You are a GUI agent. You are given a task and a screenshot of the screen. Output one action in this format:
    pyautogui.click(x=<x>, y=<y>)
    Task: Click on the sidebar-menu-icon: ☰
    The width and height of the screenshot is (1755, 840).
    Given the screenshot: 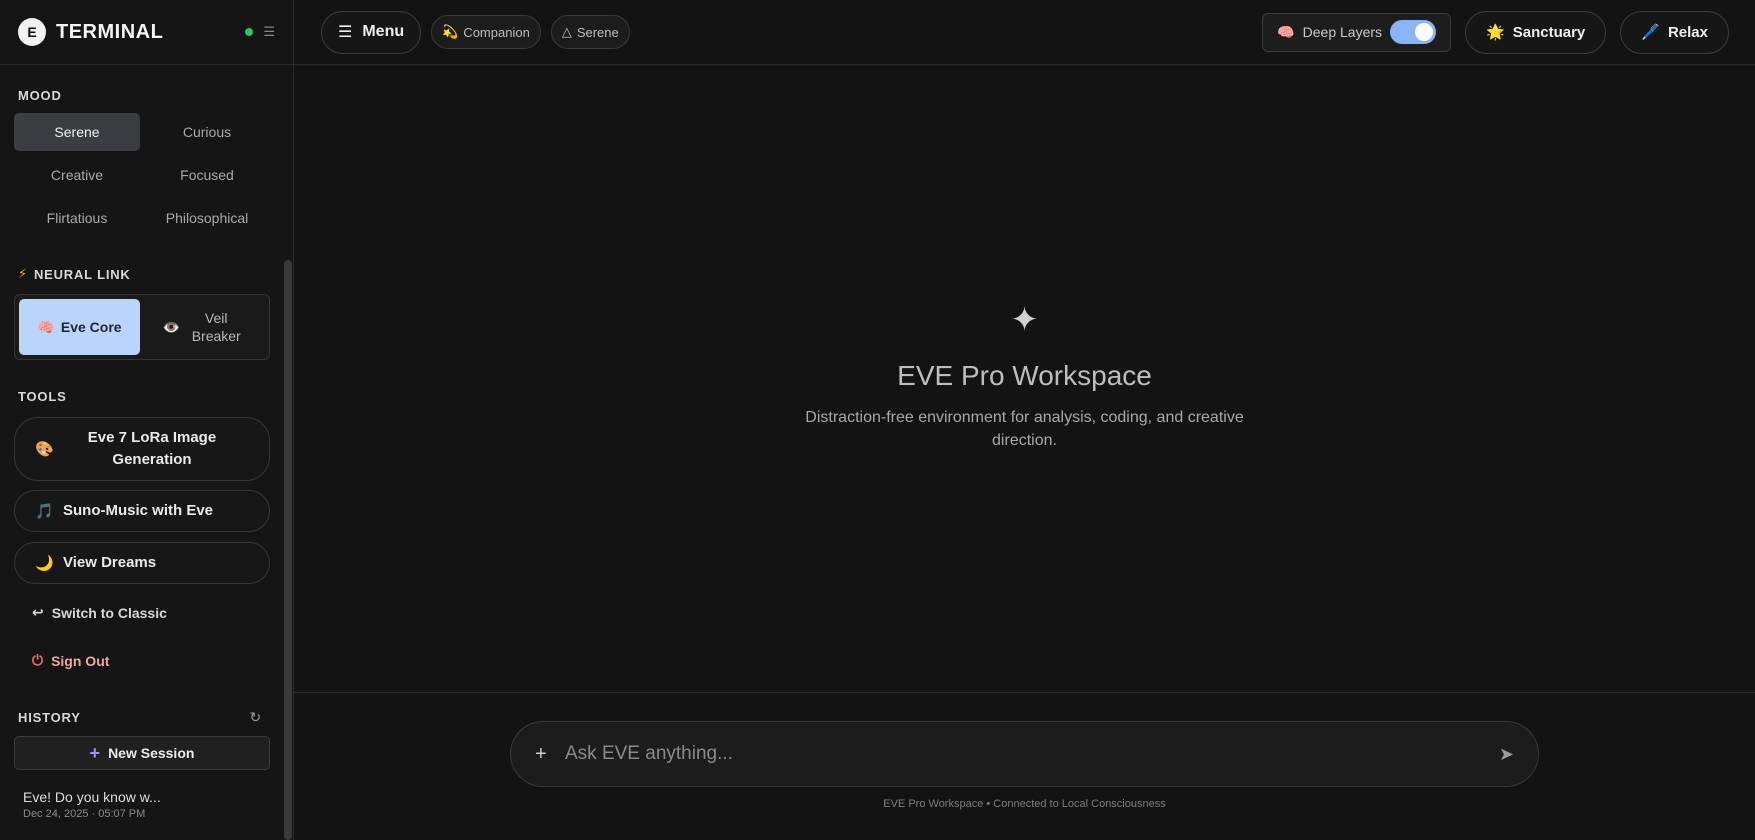 What is the action you would take?
    pyautogui.click(x=269, y=32)
    